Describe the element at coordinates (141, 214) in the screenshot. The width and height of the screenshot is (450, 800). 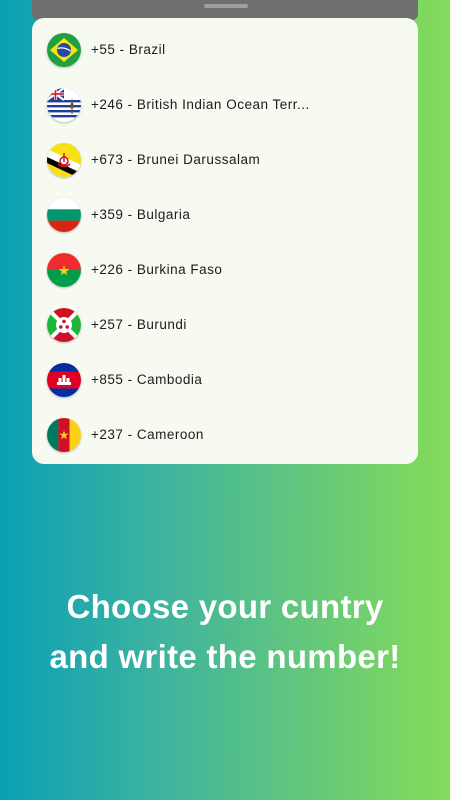
I see `country-item-label: +359 - Bulgaria` at that location.